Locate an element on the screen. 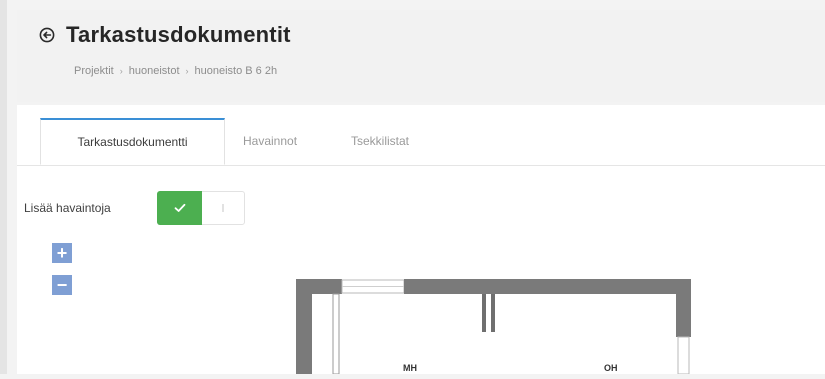 The width and height of the screenshot is (825, 379). add-observations-toggle is located at coordinates (201, 208).